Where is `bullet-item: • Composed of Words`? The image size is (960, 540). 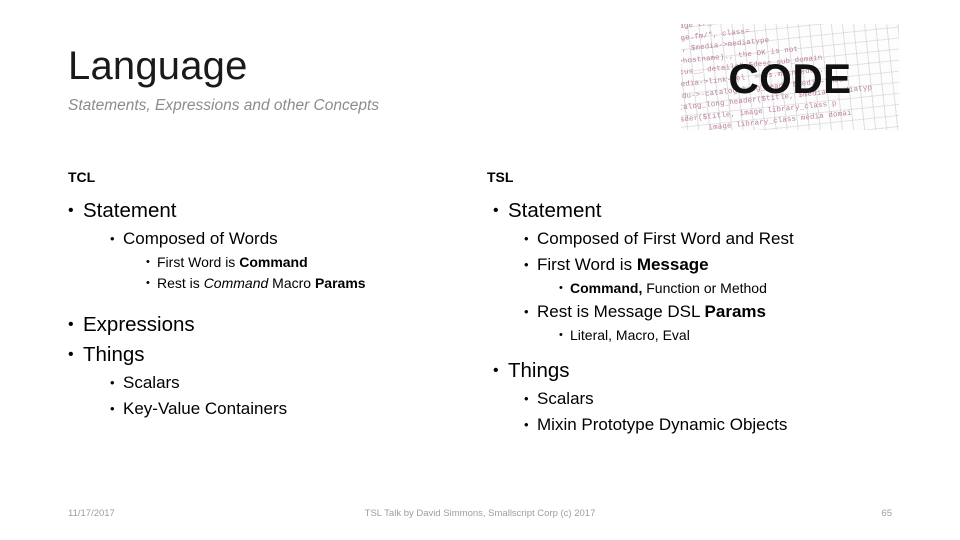
bullet-item: • Composed of Words is located at coordinates (289, 239).